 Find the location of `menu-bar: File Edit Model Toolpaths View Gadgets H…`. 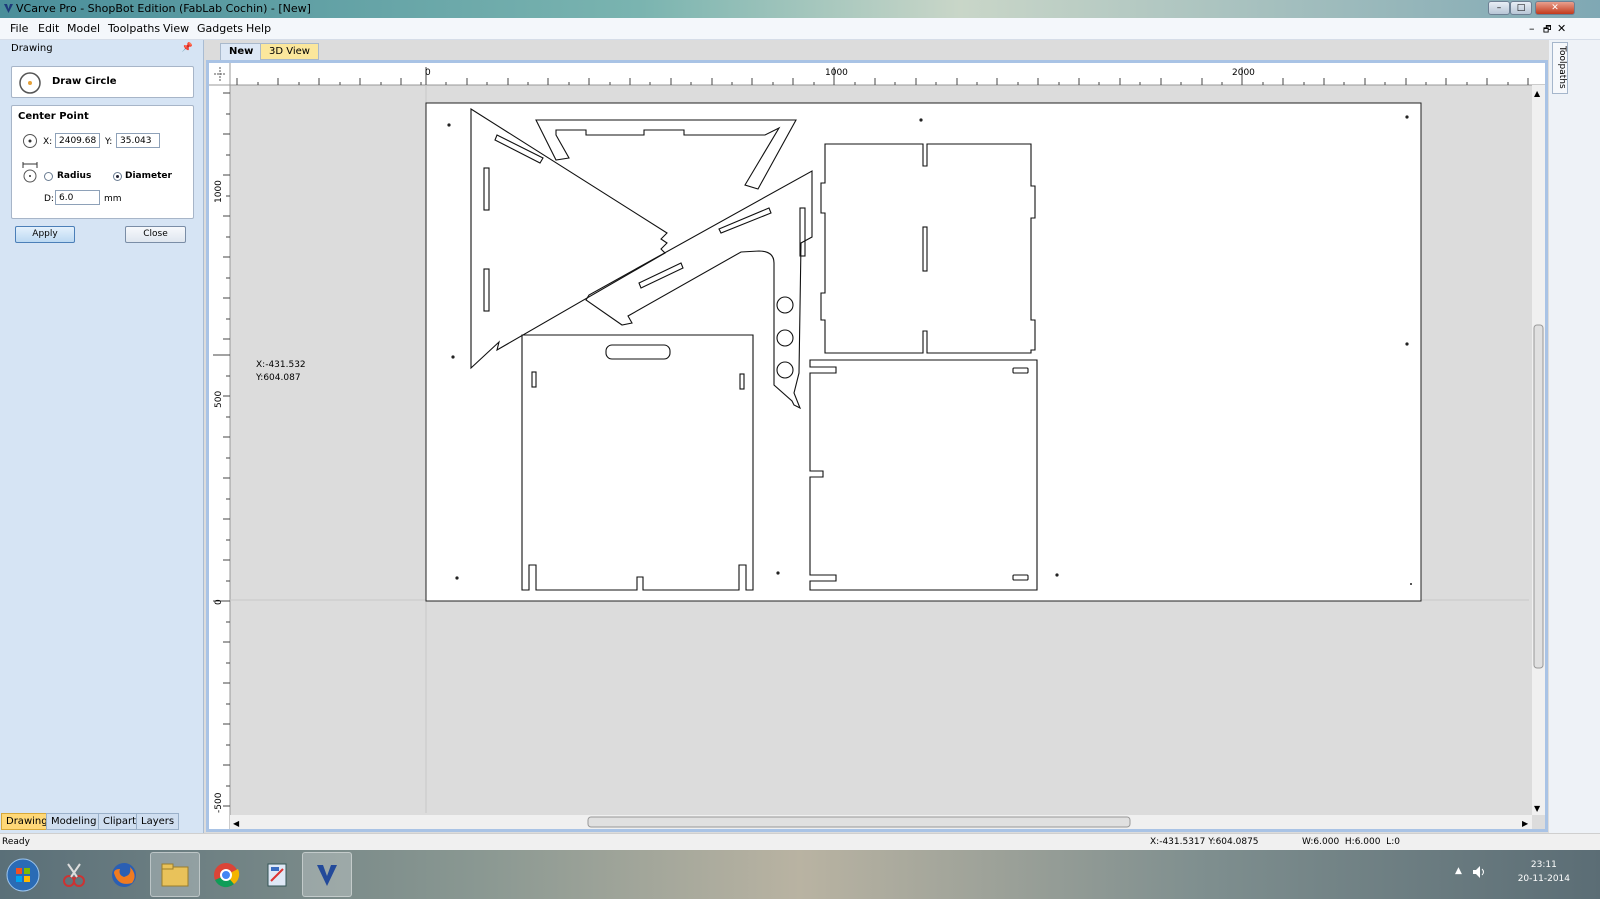

menu-bar: File Edit Model Toolpaths View Gadgets H… is located at coordinates (800, 29).